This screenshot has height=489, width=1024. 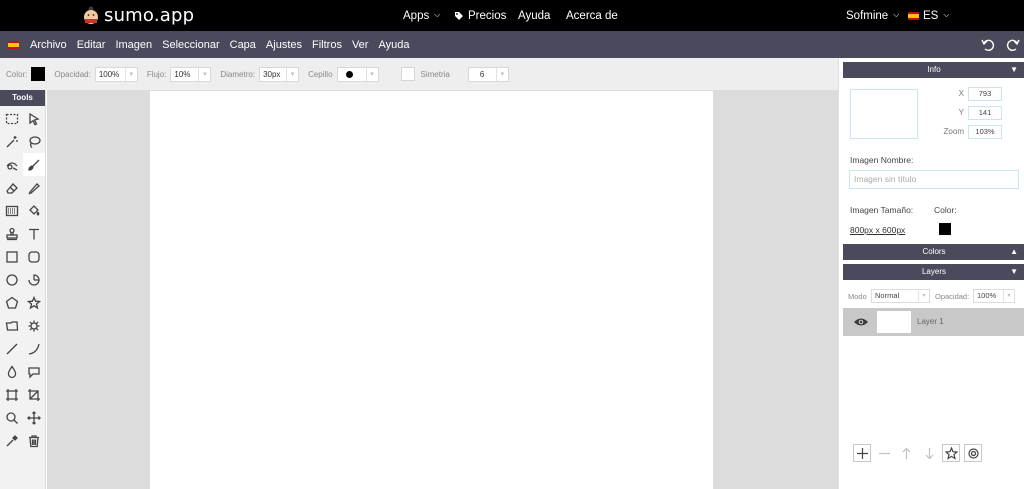 I want to click on pencil-tool, so click(x=34, y=187).